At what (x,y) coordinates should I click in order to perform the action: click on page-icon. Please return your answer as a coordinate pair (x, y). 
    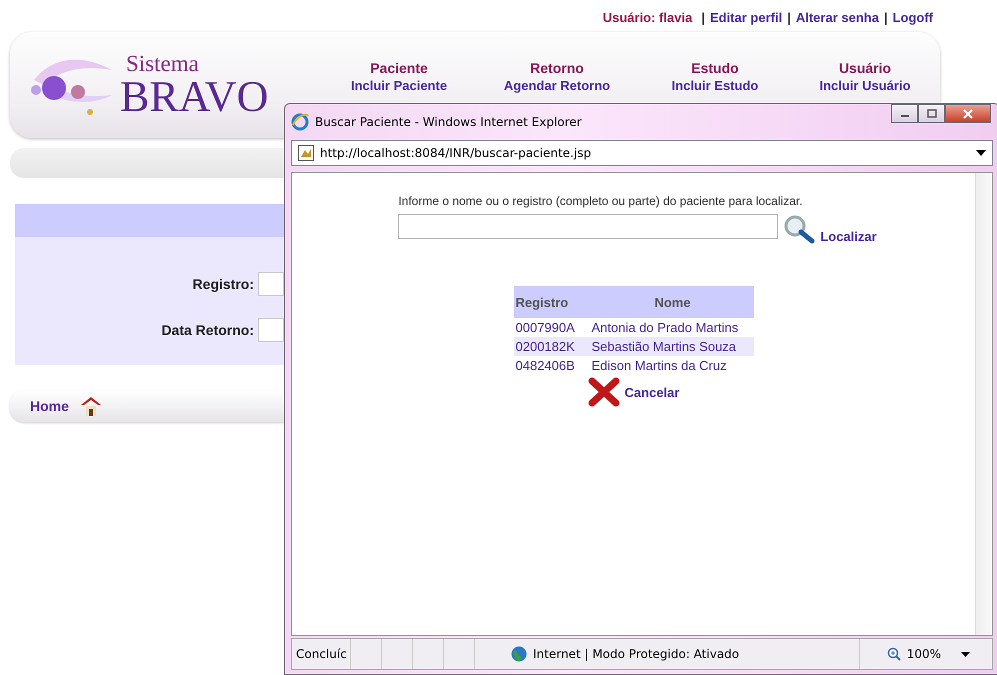
    Looking at the image, I should click on (306, 153).